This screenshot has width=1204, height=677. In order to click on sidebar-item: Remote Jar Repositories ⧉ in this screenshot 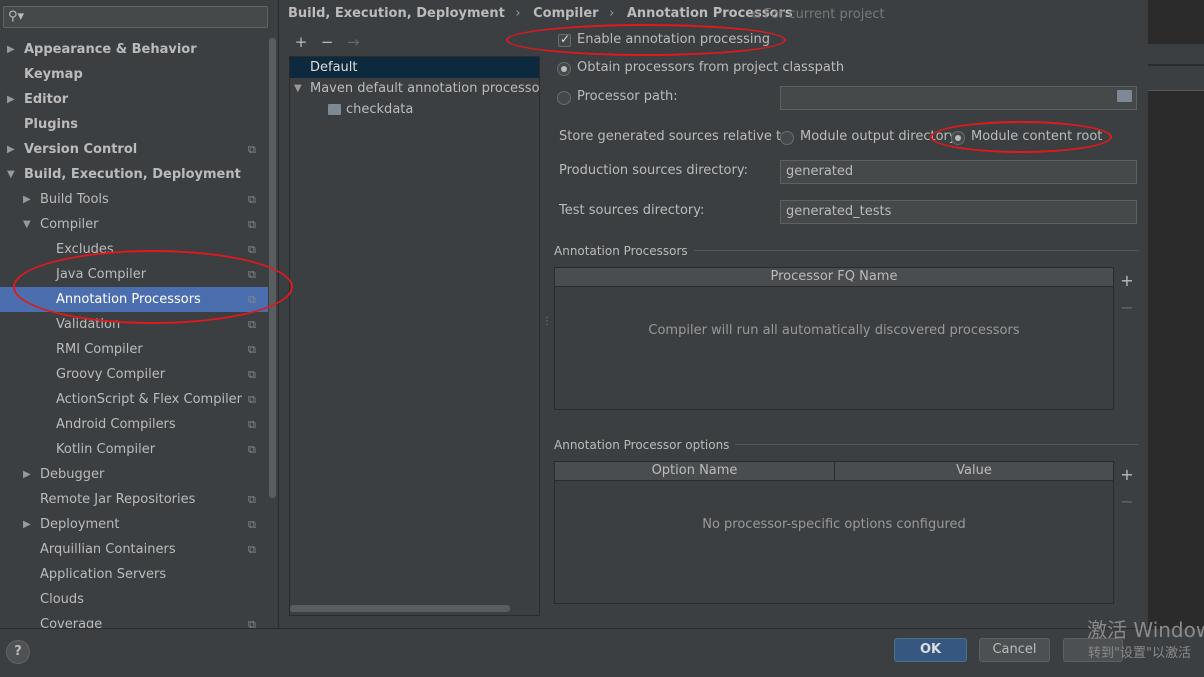, I will do `click(134, 499)`.